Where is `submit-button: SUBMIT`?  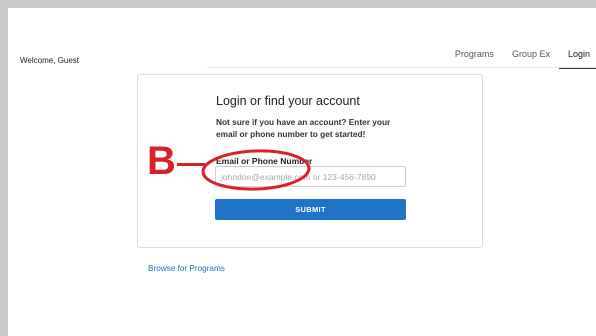 submit-button: SUBMIT is located at coordinates (310, 209).